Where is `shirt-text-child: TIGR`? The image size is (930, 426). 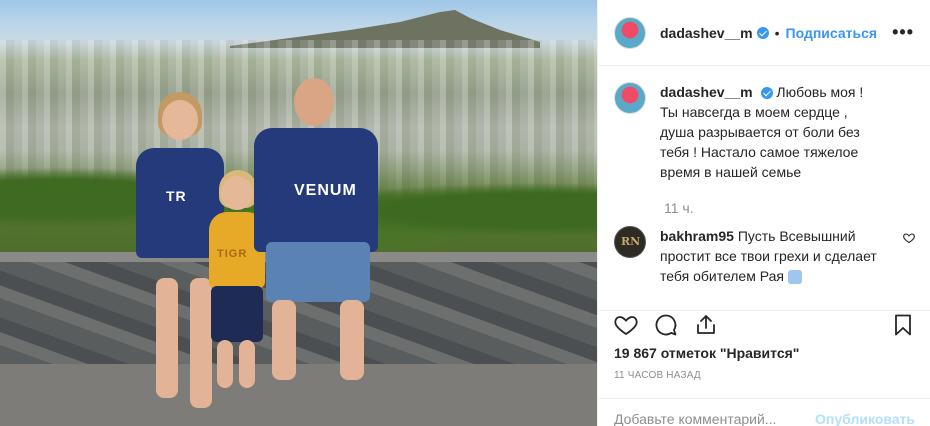
shirt-text-child: TIGR is located at coordinates (232, 254).